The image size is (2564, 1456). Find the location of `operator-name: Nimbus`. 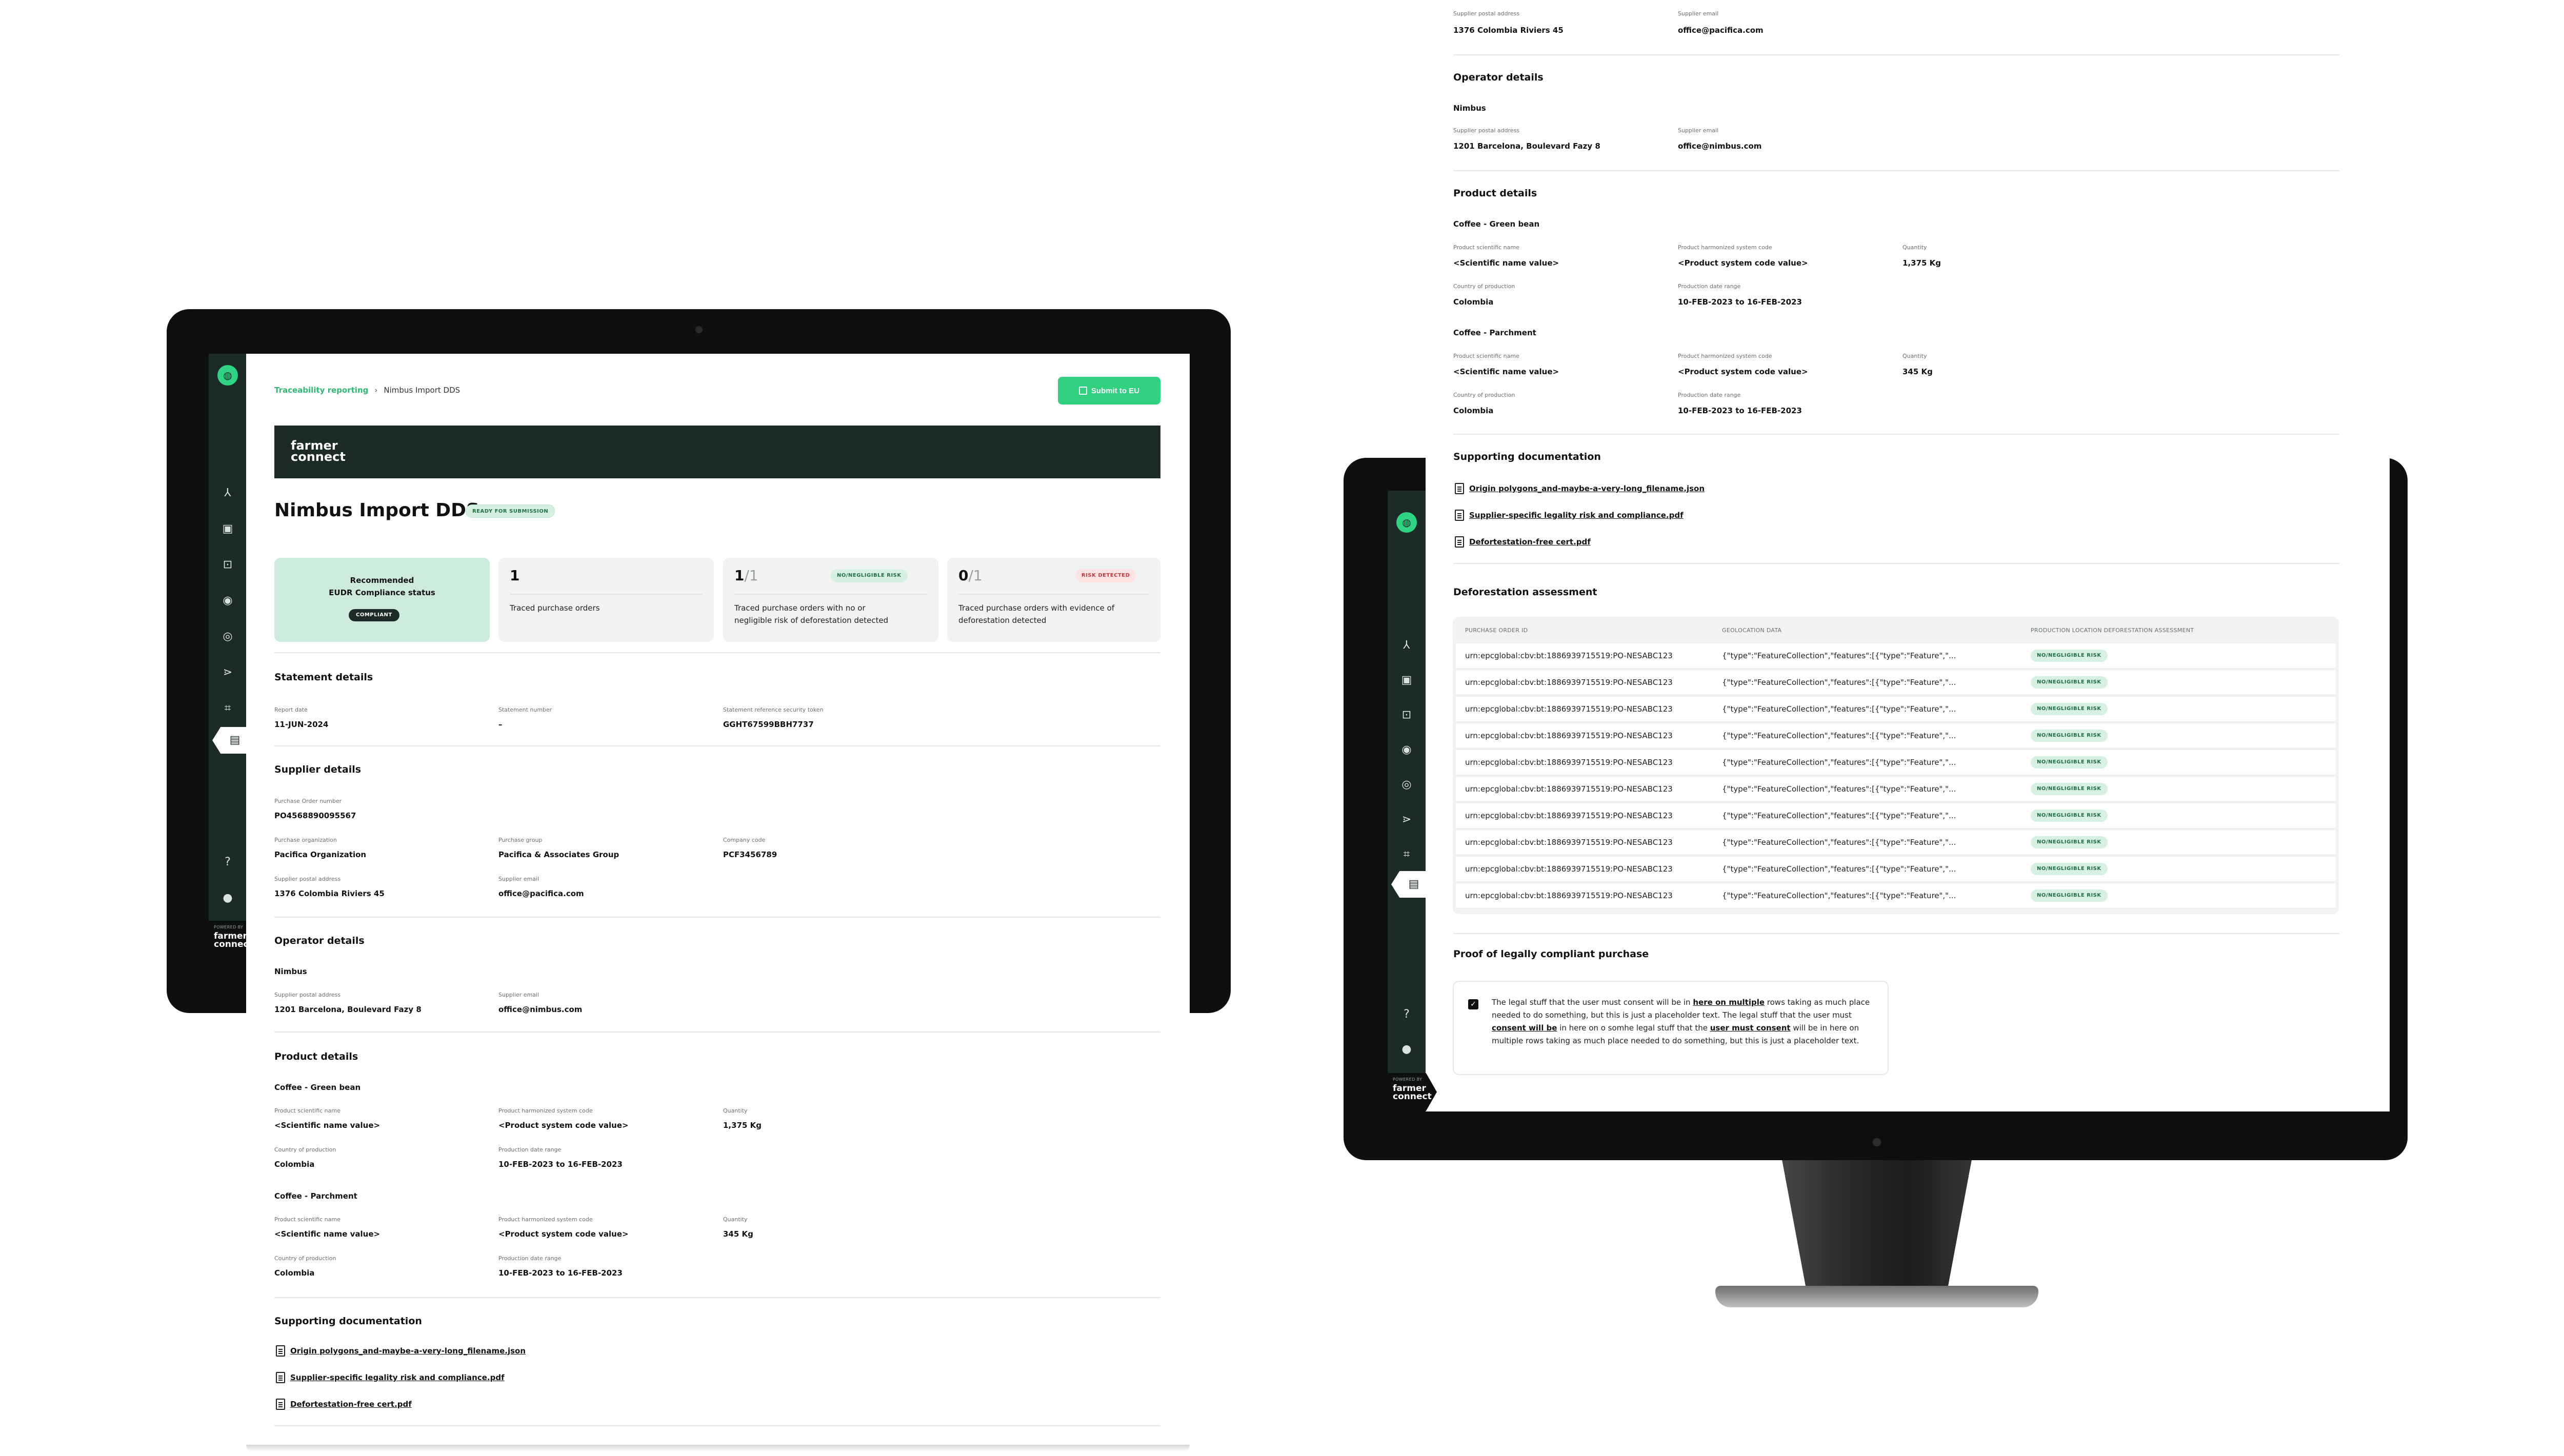

operator-name: Nimbus is located at coordinates (291, 971).